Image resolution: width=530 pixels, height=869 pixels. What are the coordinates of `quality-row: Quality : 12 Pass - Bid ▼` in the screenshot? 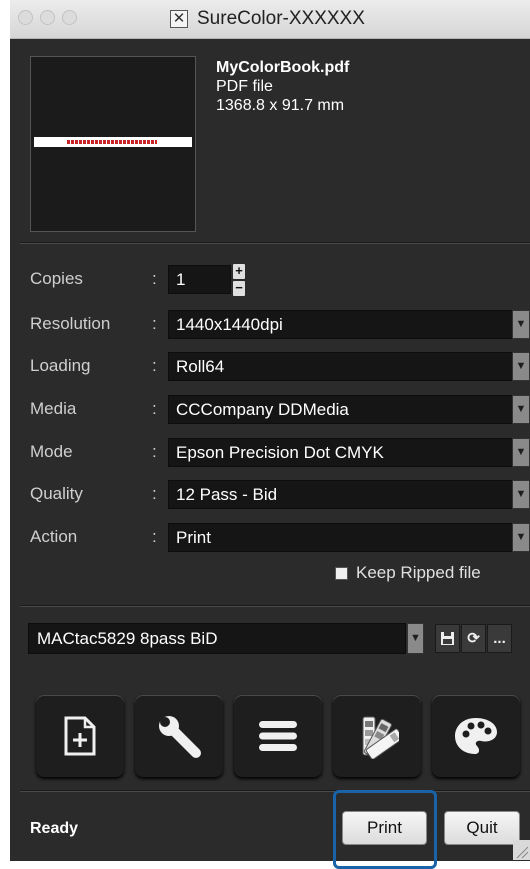 It's located at (270, 494).